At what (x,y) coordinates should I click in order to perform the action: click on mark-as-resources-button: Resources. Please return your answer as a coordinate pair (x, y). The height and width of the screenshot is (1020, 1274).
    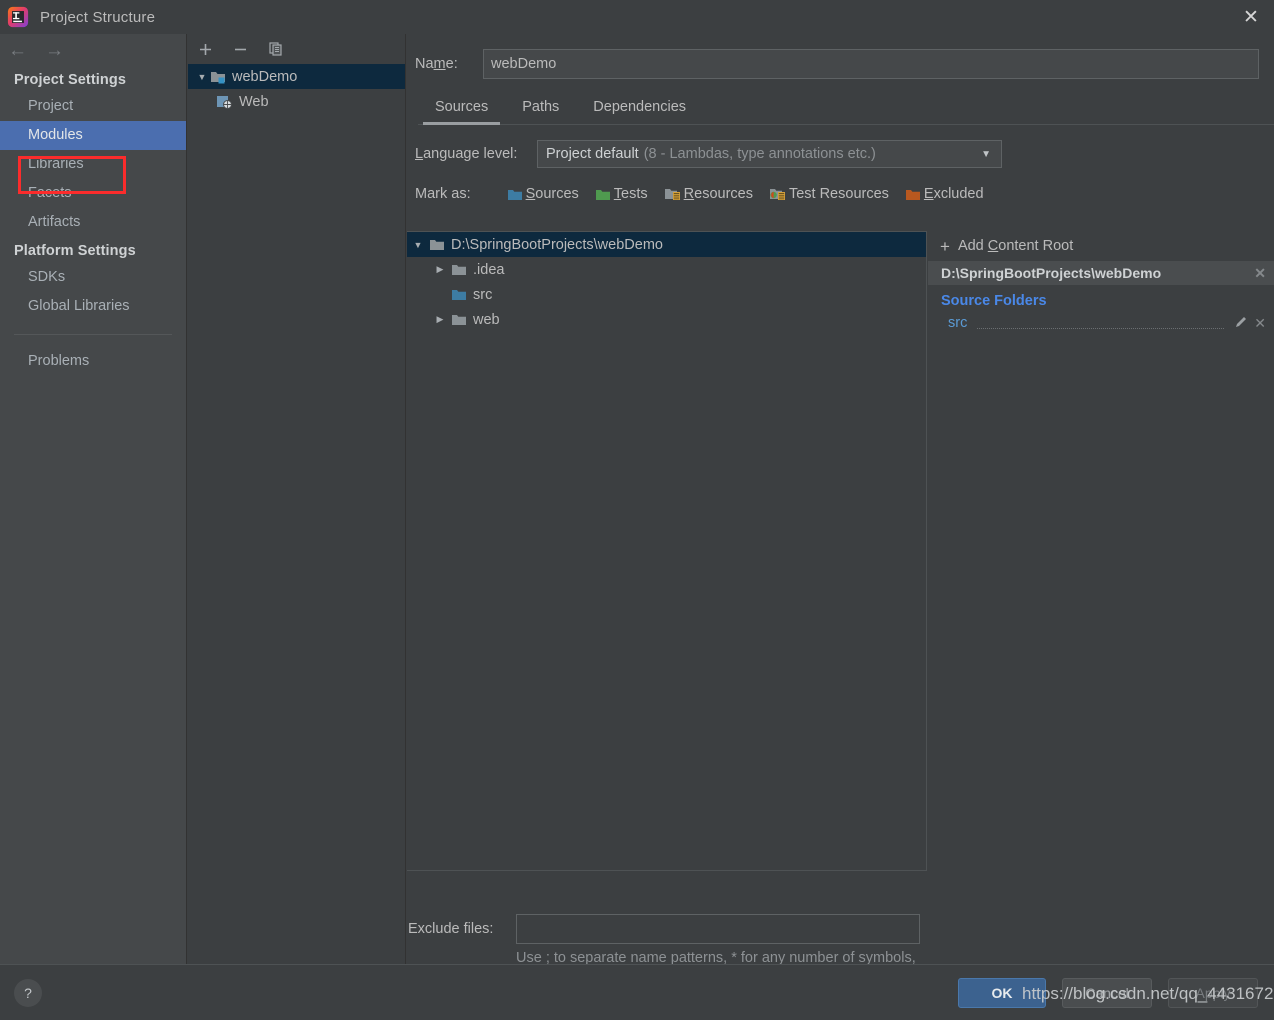
    Looking at the image, I should click on (708, 194).